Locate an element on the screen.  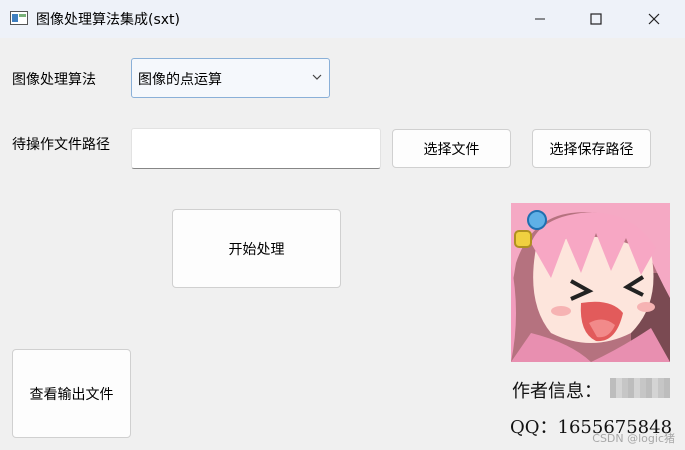
app-window-icon is located at coordinates (19, 18).